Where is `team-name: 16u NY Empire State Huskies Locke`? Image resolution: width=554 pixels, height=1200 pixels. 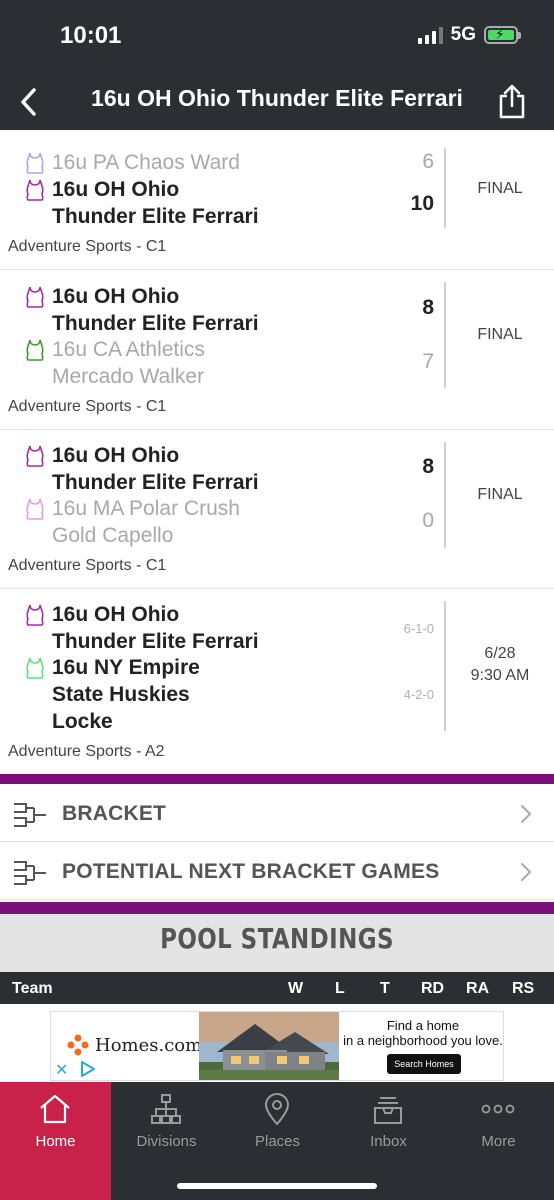
team-name: 16u NY Empire State Huskies Locke is located at coordinates (126, 694).